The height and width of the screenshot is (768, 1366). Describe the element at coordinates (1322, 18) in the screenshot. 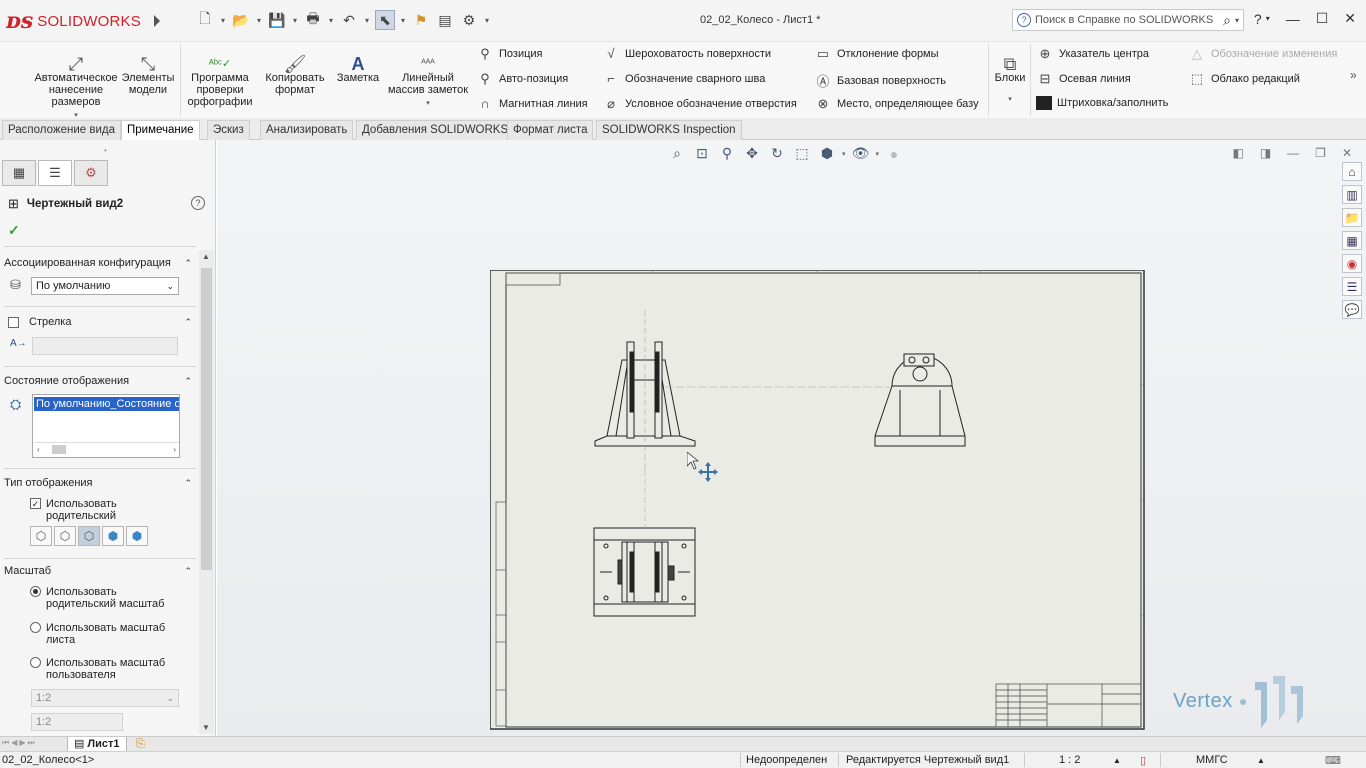

I see `maximize-icon: ☐` at that location.